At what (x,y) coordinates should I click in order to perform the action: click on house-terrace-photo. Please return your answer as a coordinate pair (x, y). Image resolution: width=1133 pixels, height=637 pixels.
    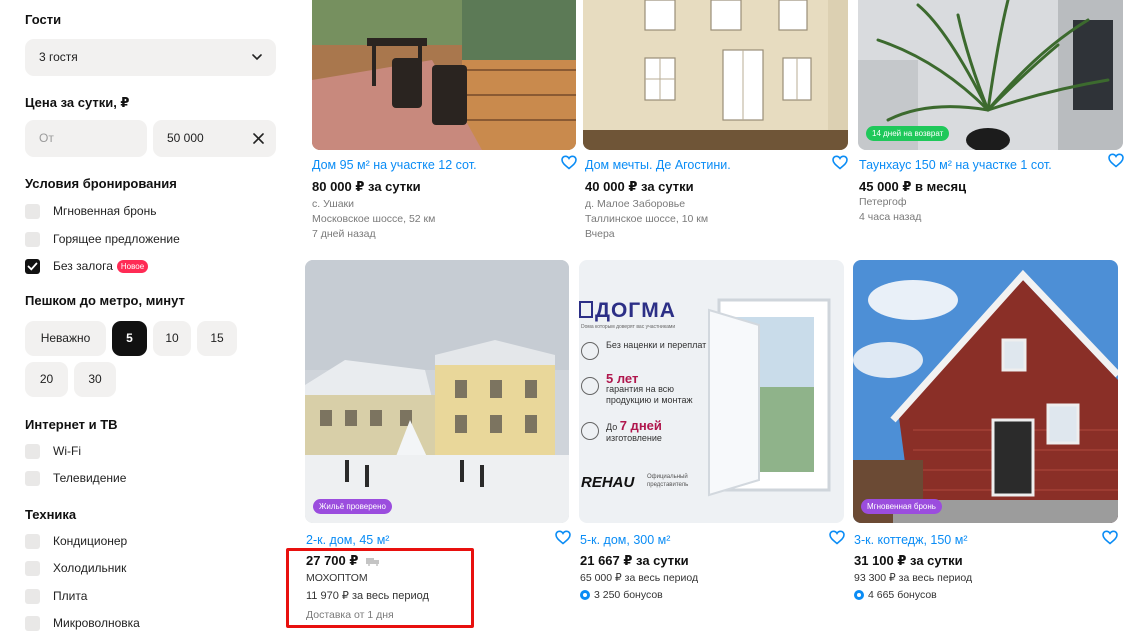
    Looking at the image, I should click on (444, 75).